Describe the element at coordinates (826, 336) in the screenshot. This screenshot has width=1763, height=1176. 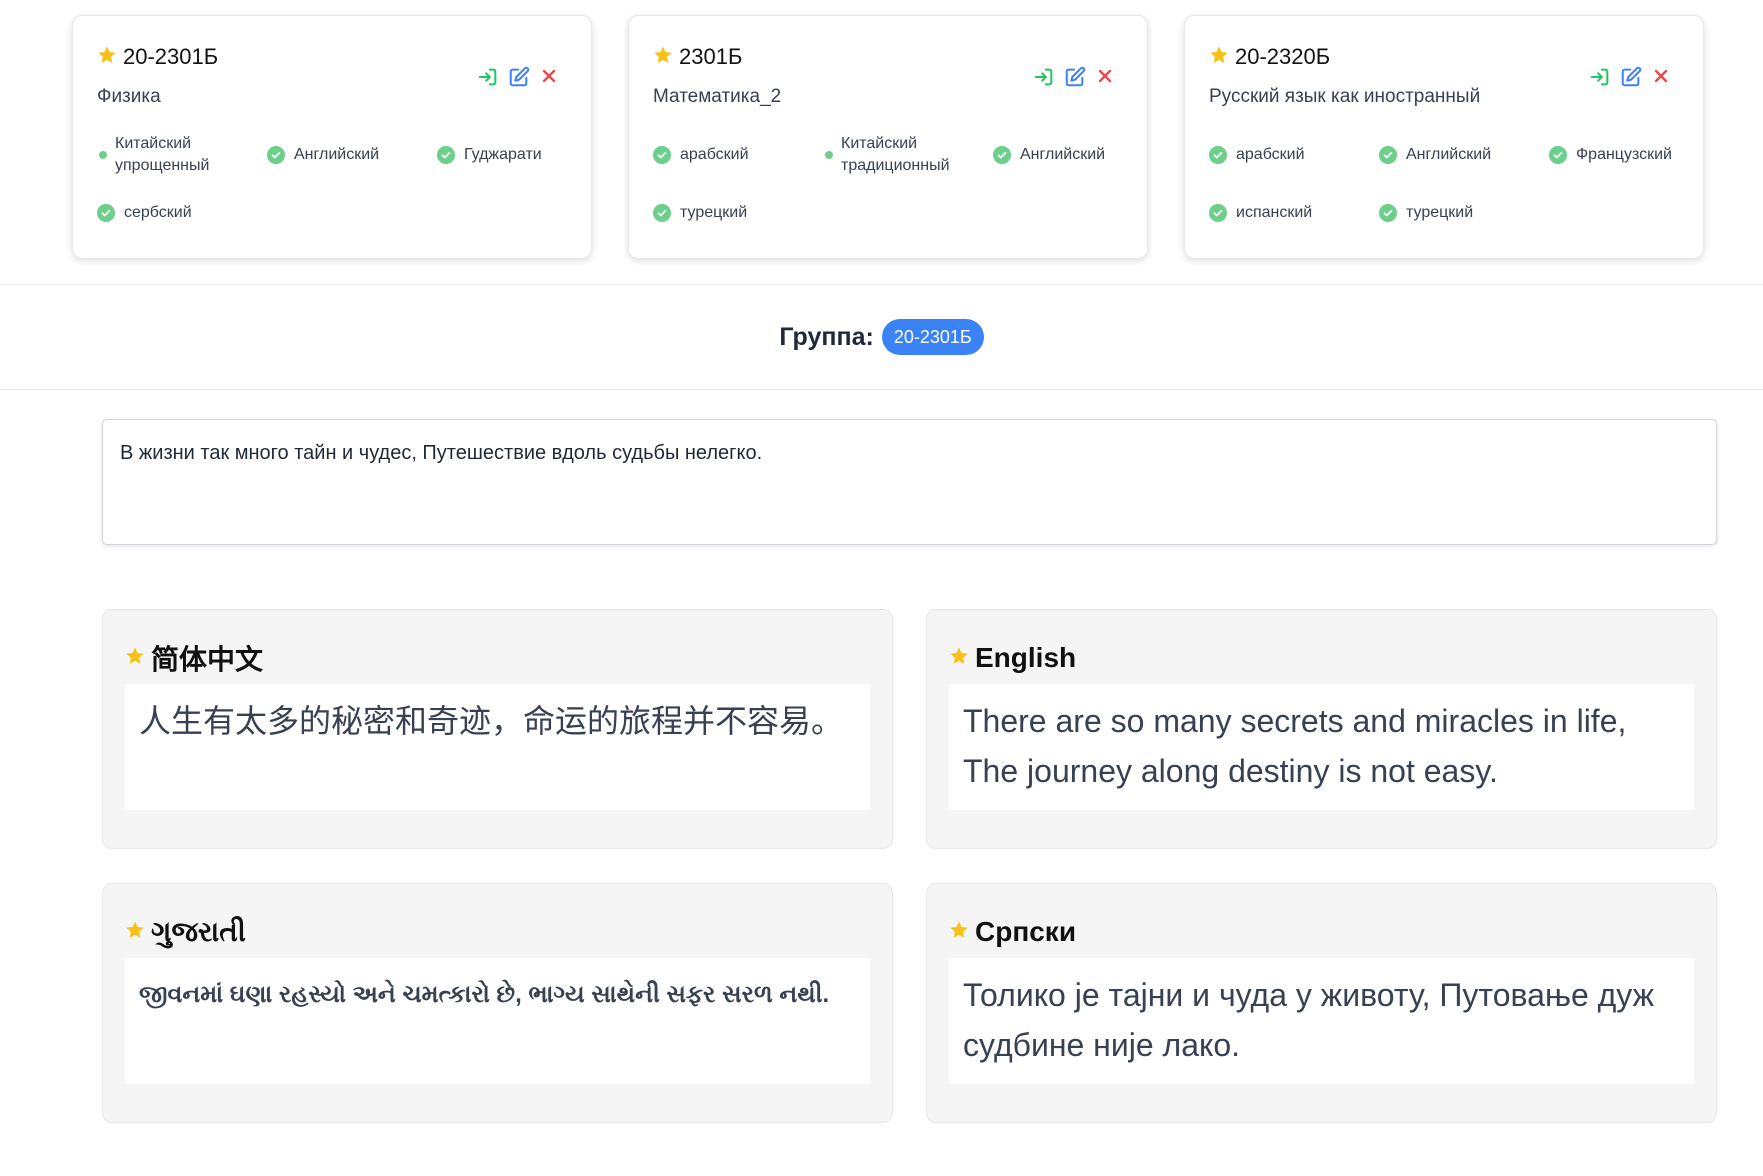
I see `group-label: Группа:` at that location.